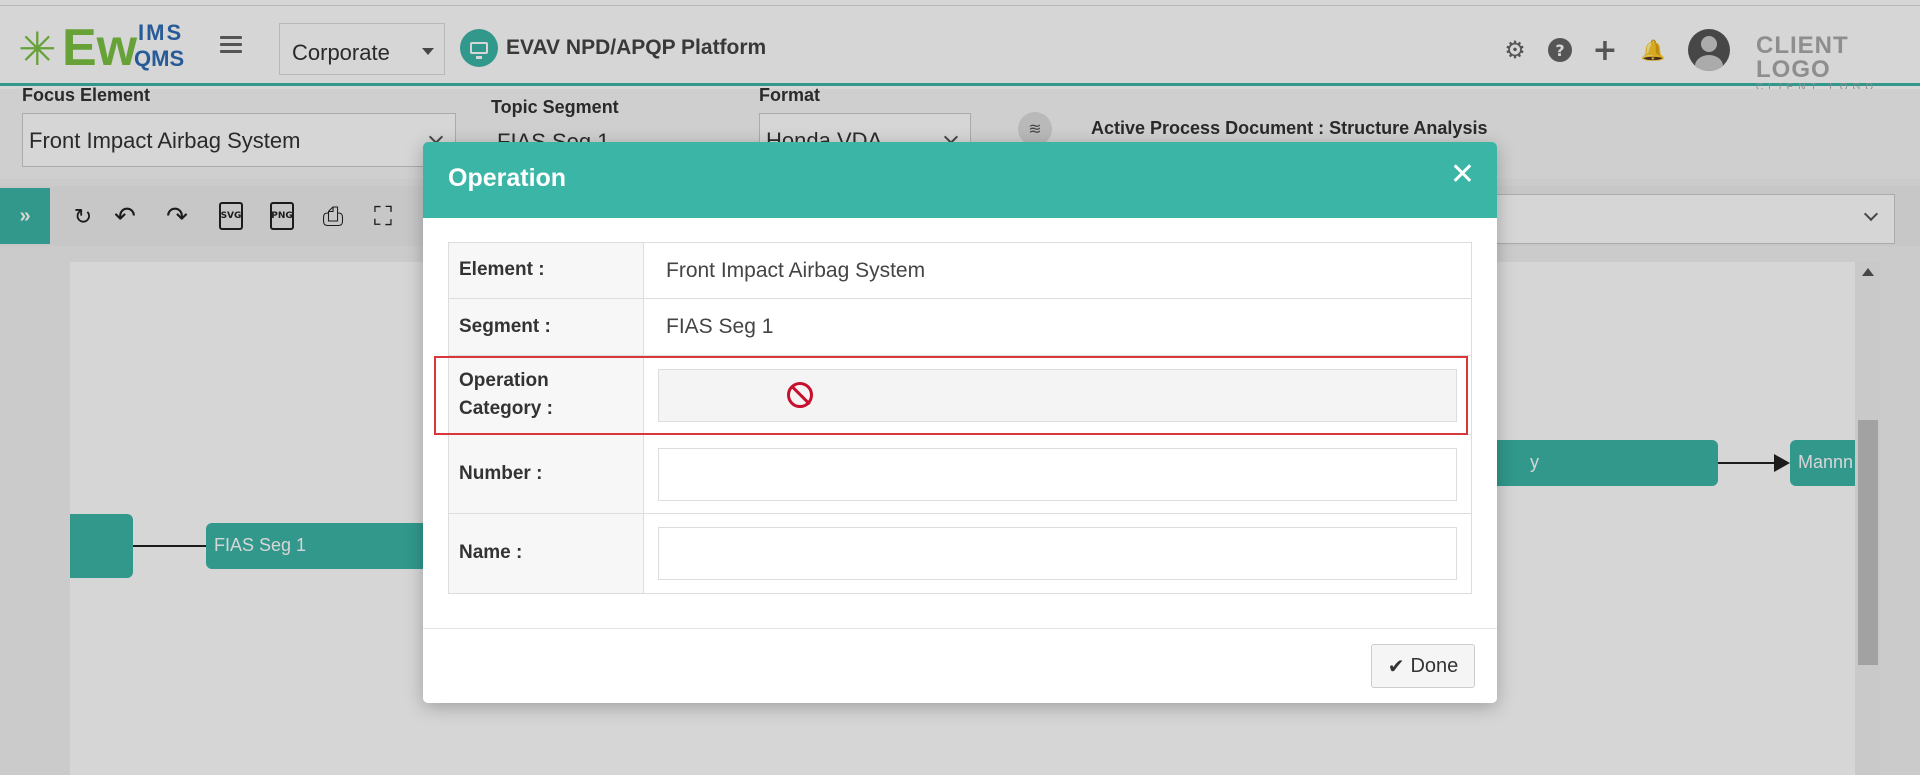 This screenshot has width=1920, height=775. What do you see at coordinates (1434, 665) in the screenshot?
I see `done-button-label: Done` at bounding box center [1434, 665].